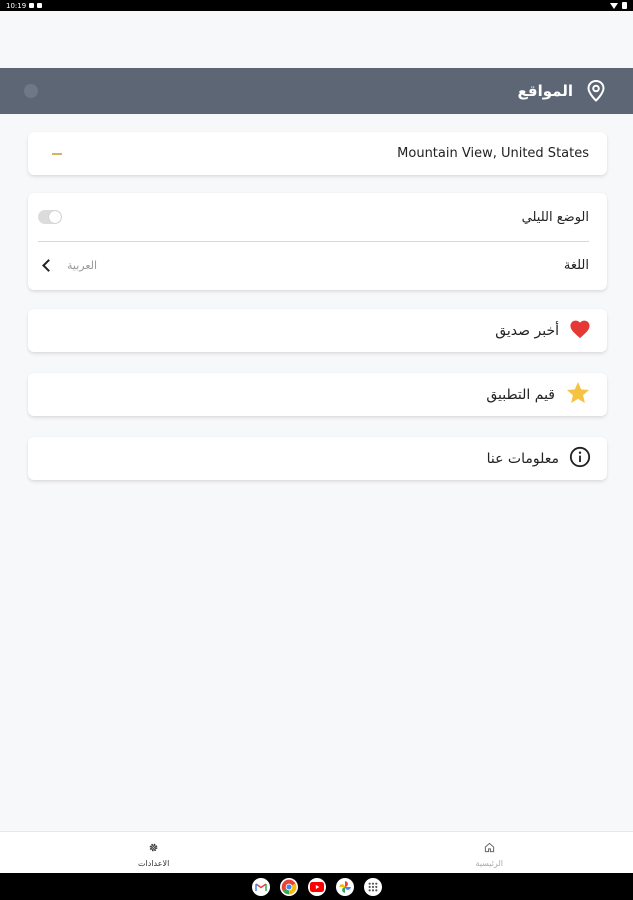 This screenshot has height=900, width=633. What do you see at coordinates (317, 330) in the screenshot?
I see `share-app-button: أخبر صديق` at bounding box center [317, 330].